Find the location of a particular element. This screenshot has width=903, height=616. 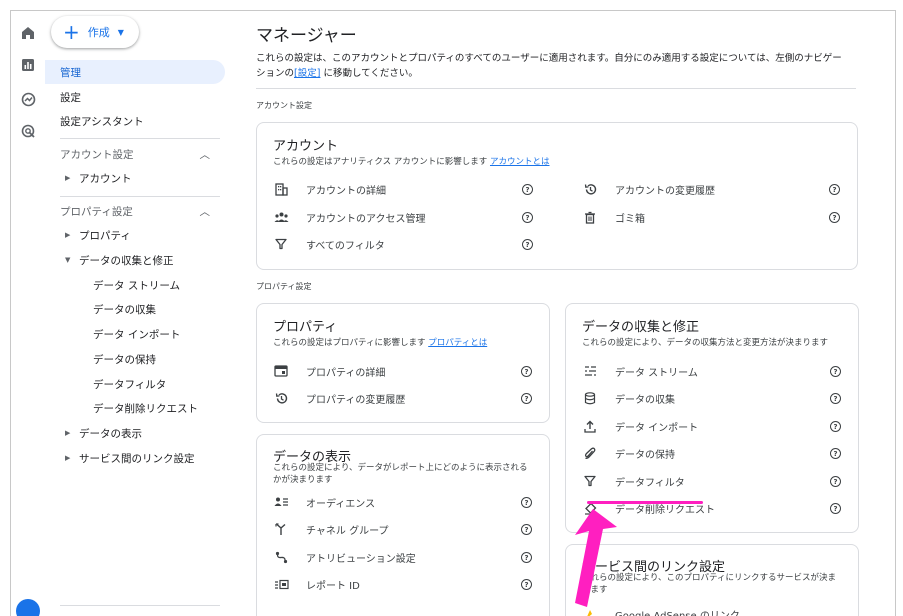

channel-group-icon is located at coordinates (281, 529).